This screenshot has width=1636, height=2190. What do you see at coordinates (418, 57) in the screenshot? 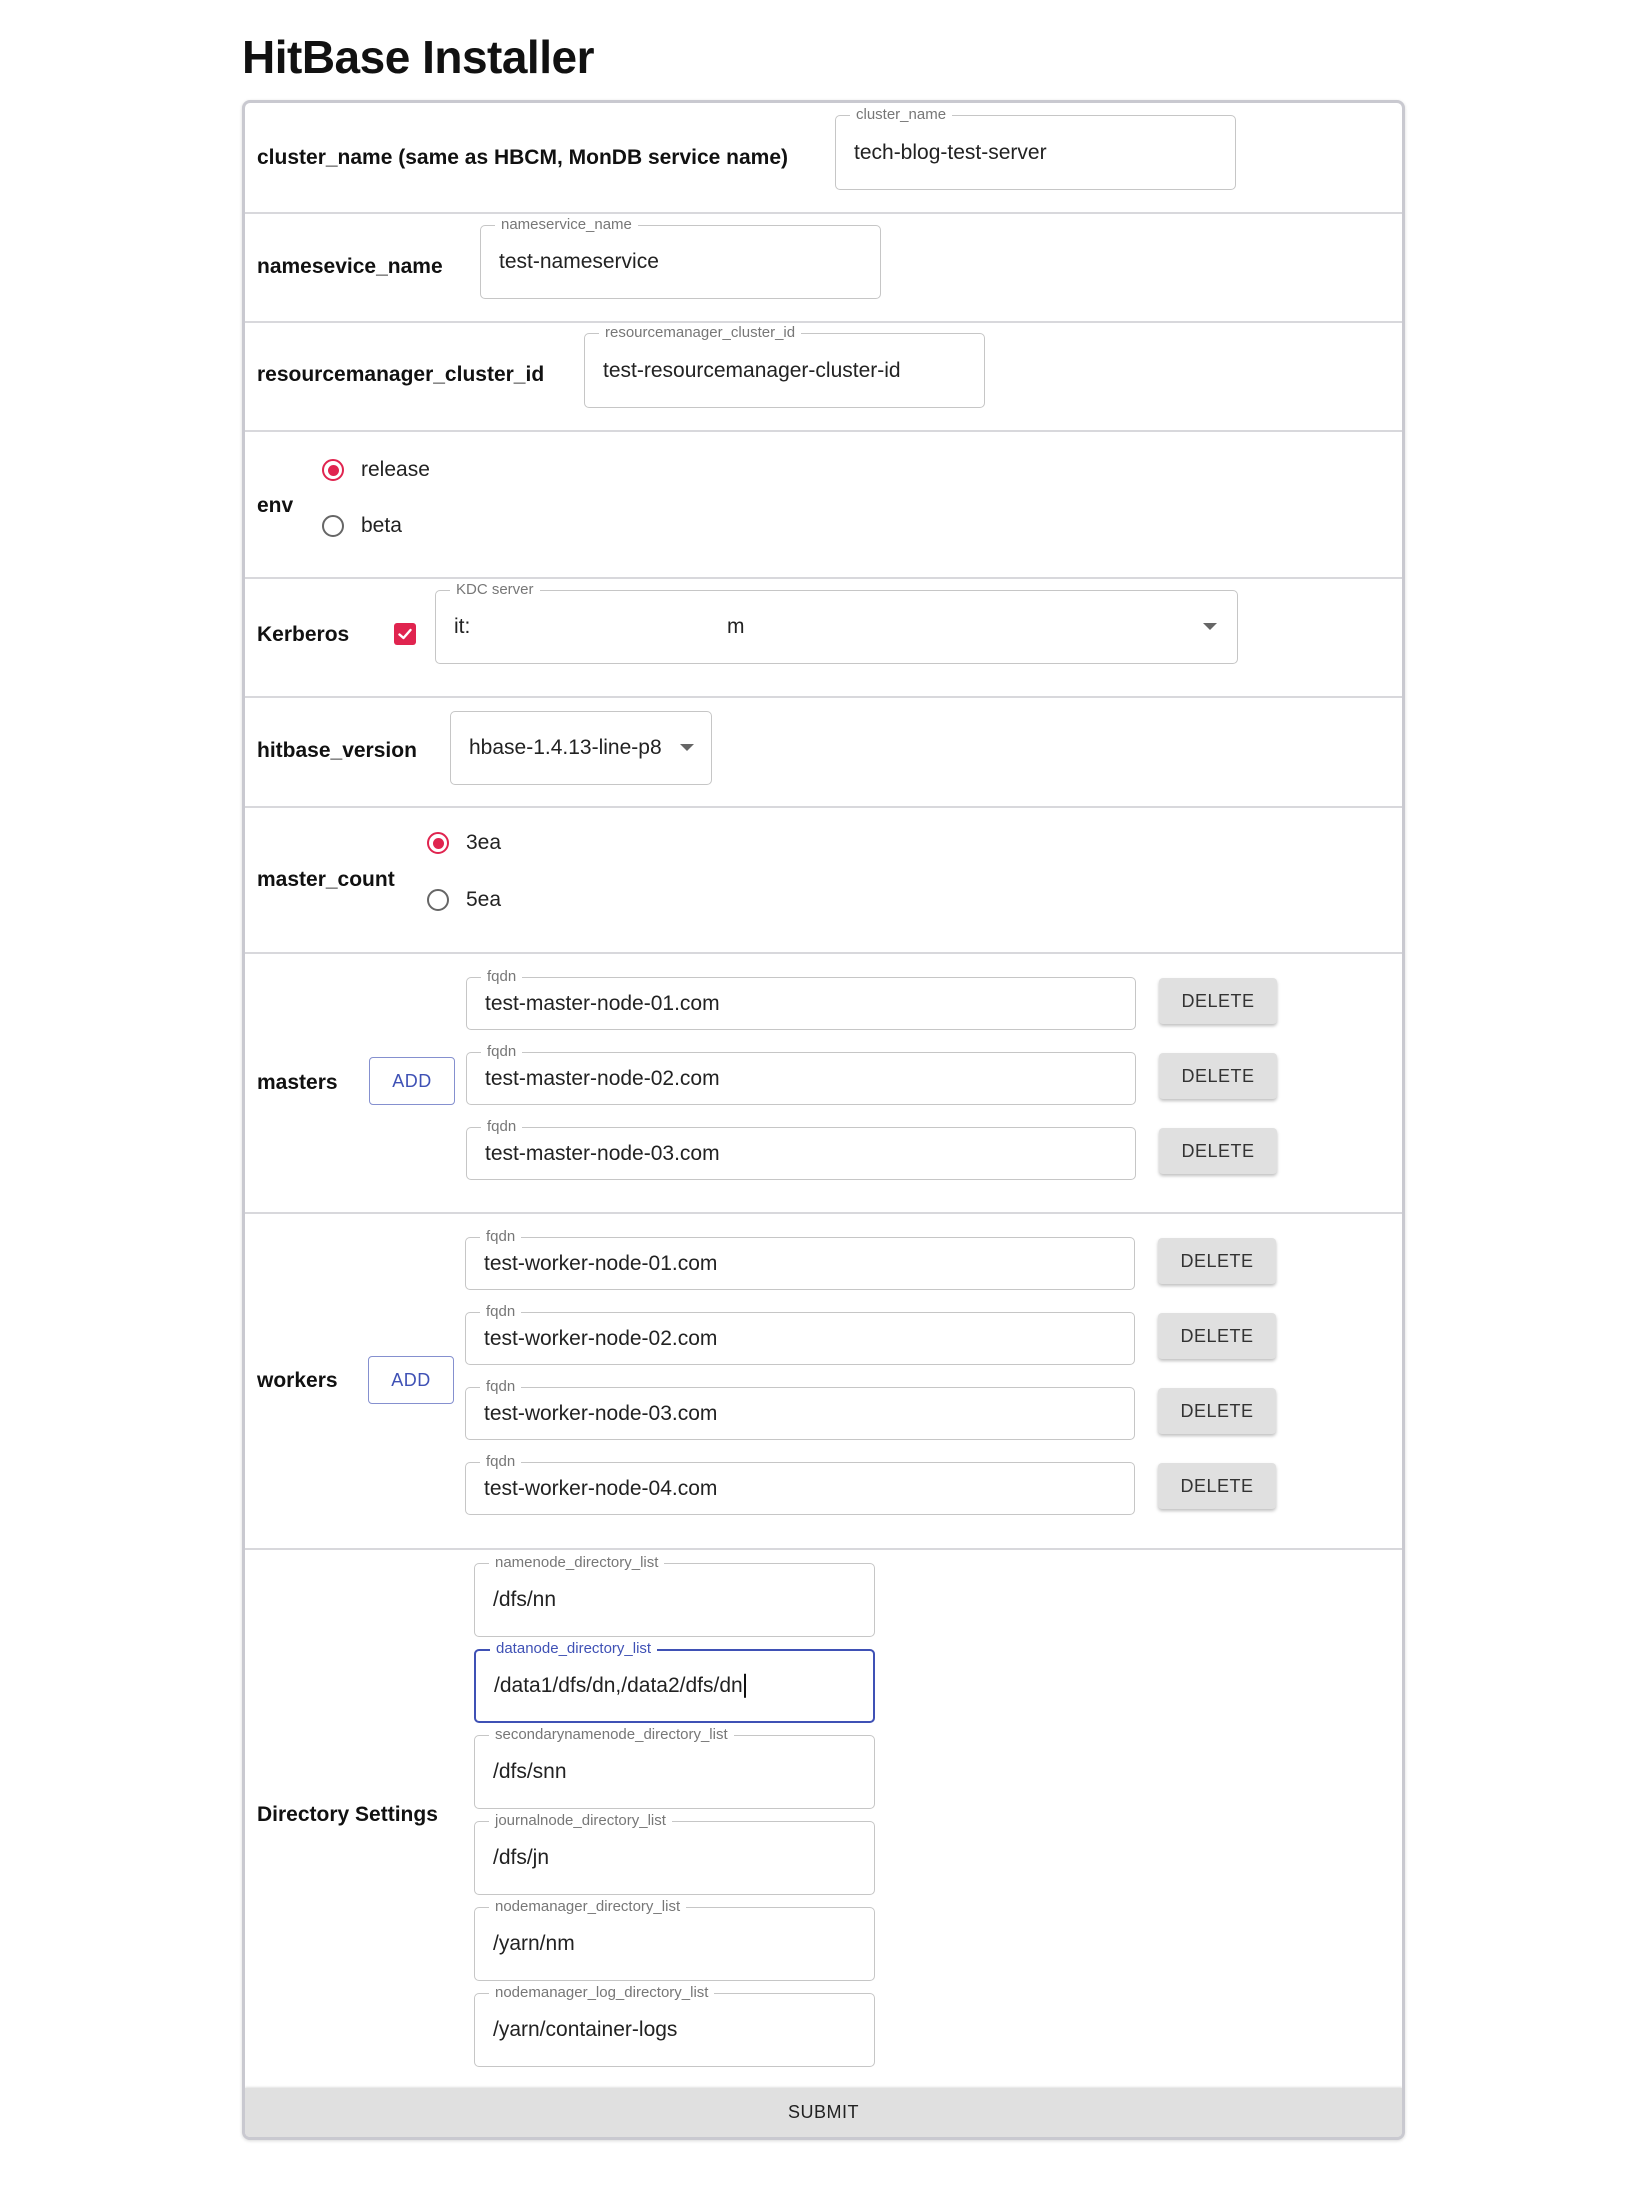
I see `page-title: HitBase Installer` at bounding box center [418, 57].